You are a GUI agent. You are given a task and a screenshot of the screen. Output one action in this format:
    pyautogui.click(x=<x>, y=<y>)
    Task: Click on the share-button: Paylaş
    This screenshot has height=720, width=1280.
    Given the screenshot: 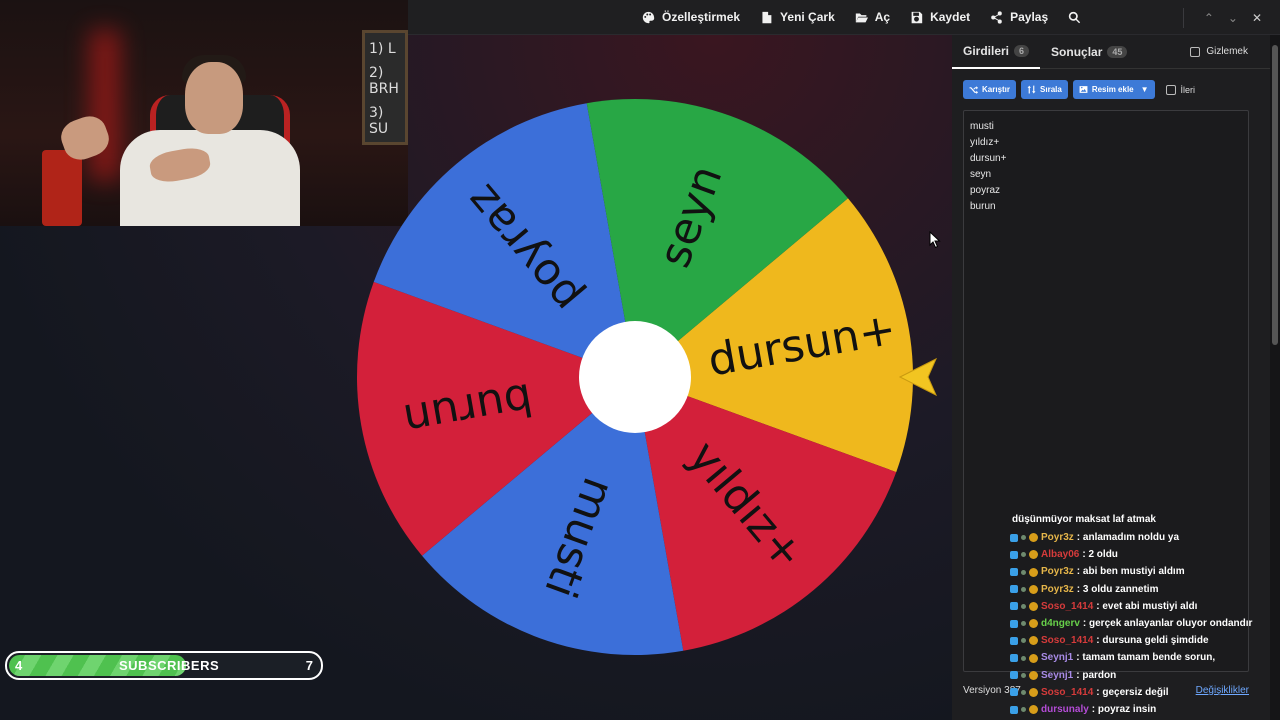 What is the action you would take?
    pyautogui.click(x=1019, y=17)
    